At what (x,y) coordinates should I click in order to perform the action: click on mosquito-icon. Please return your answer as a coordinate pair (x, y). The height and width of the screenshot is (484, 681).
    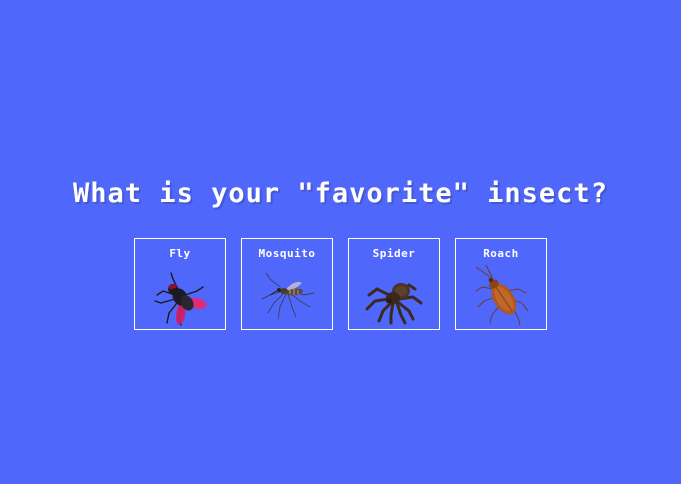
    Looking at the image, I should click on (288, 296).